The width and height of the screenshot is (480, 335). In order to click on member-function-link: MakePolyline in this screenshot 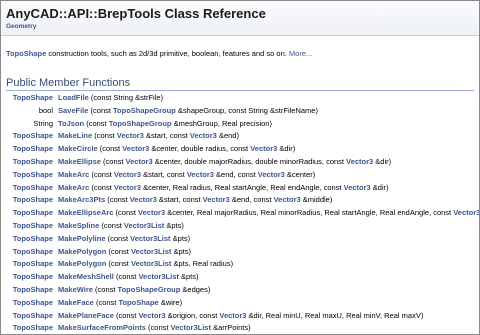, I will do `click(82, 238)`.